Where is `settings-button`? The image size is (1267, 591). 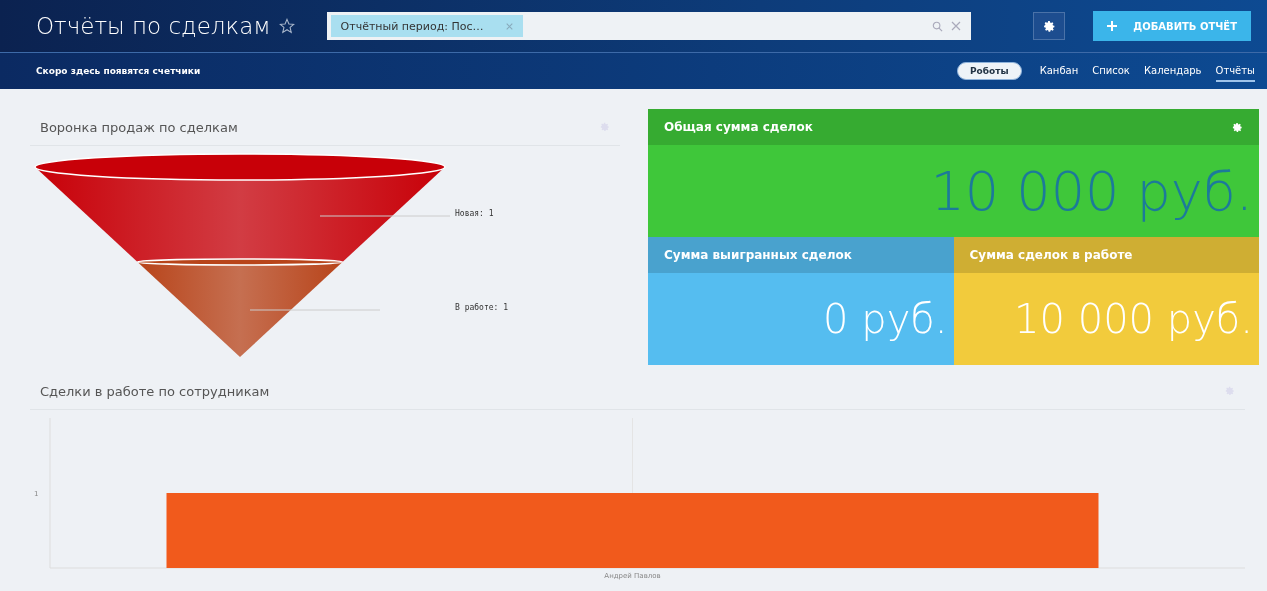
settings-button is located at coordinates (1049, 26).